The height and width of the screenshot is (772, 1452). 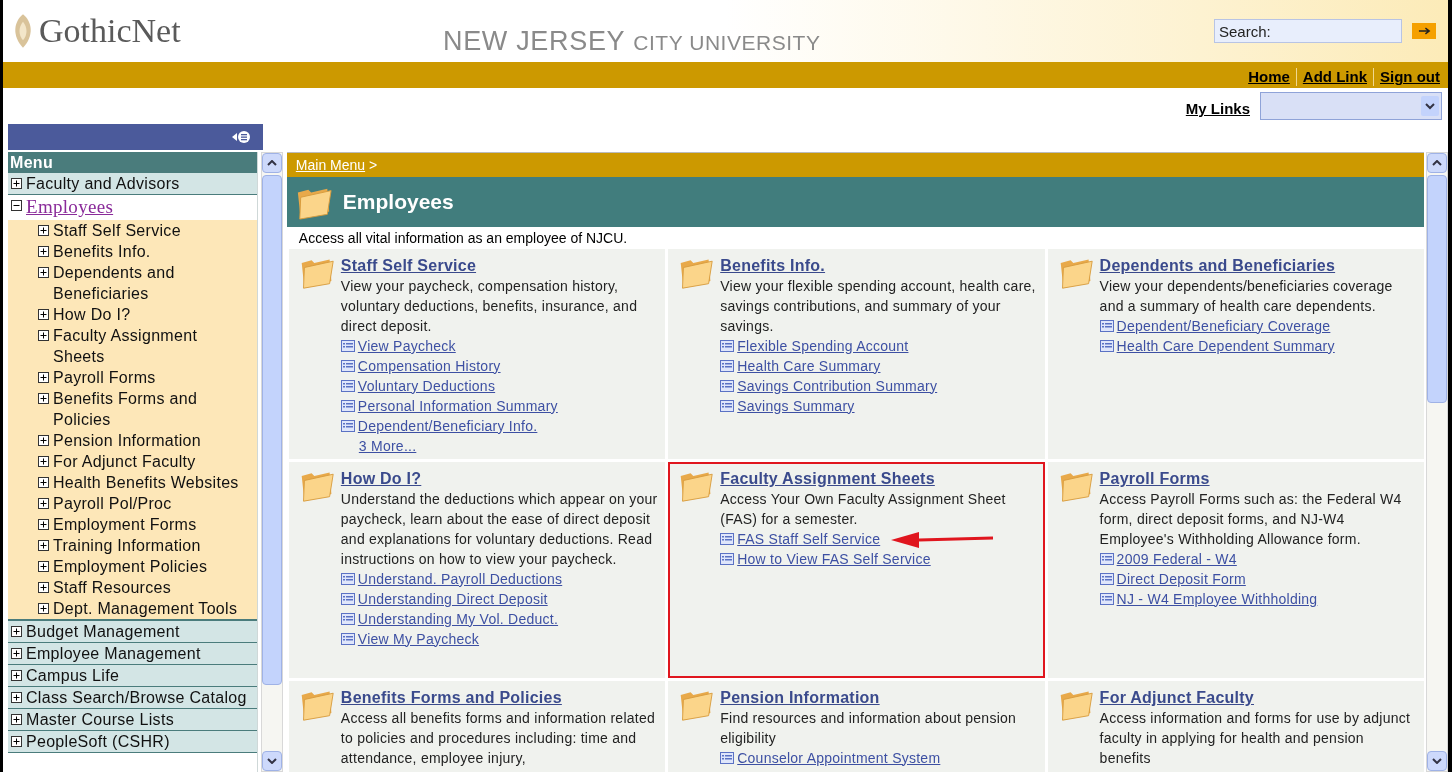 I want to click on submenu-item: Payroll Pol/Proc, so click(x=132, y=503).